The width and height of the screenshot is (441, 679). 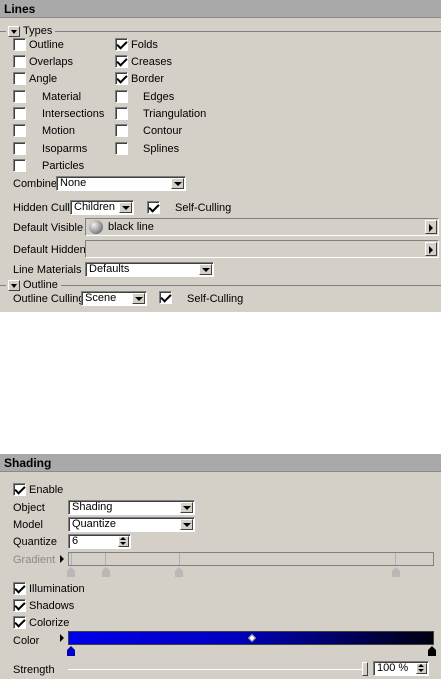 I want to click on splines-checkbox, so click(x=121, y=148).